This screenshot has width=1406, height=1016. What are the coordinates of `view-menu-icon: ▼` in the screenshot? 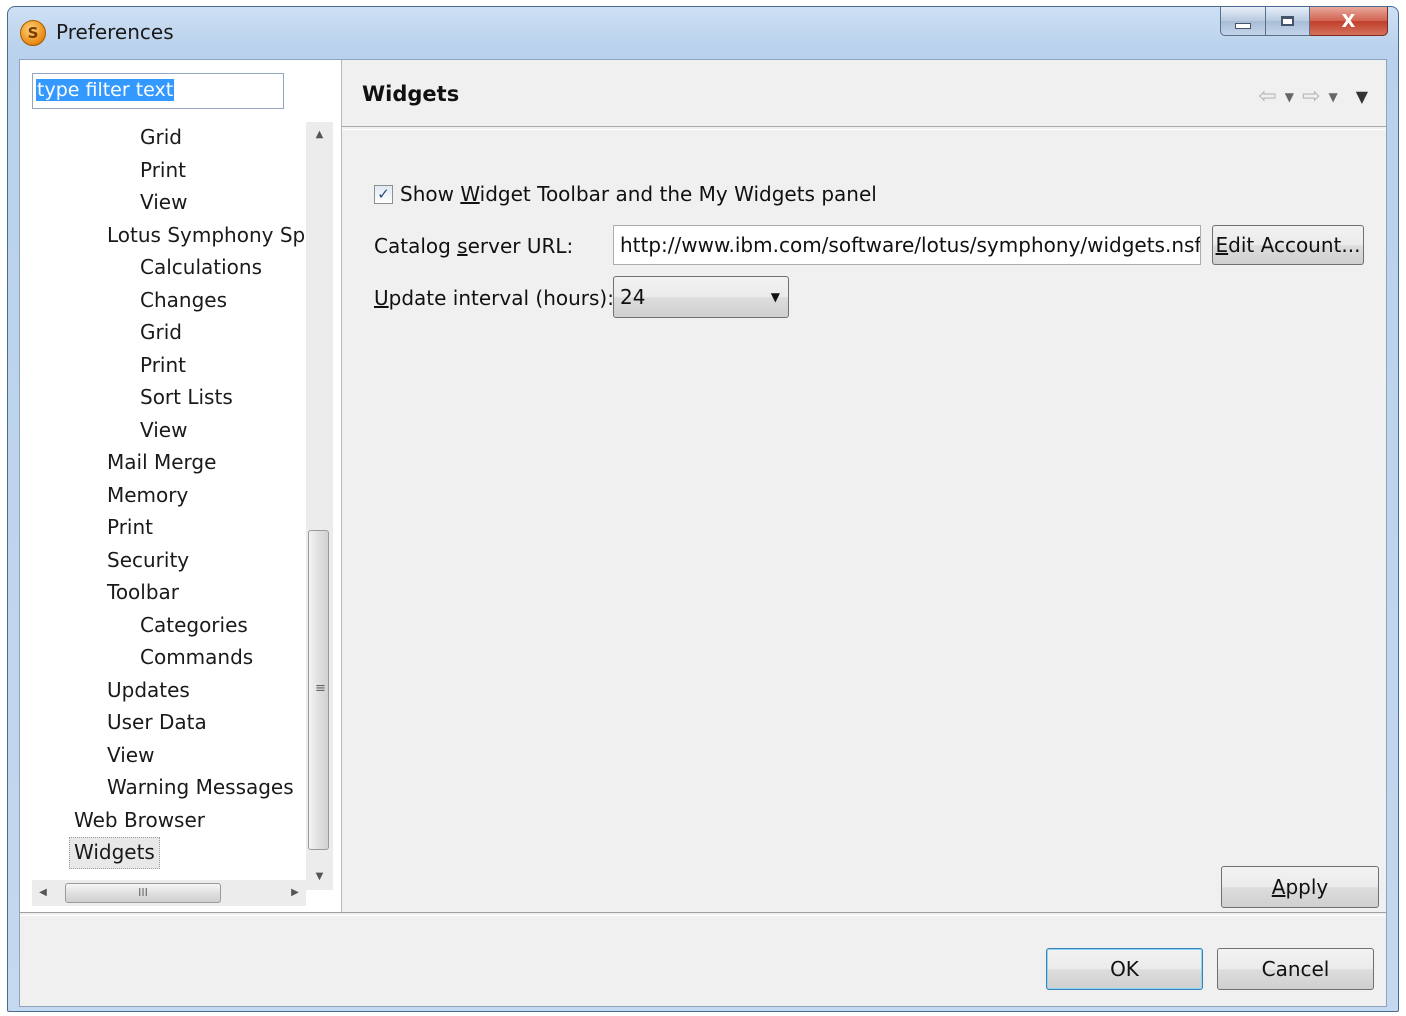 It's located at (1362, 96).